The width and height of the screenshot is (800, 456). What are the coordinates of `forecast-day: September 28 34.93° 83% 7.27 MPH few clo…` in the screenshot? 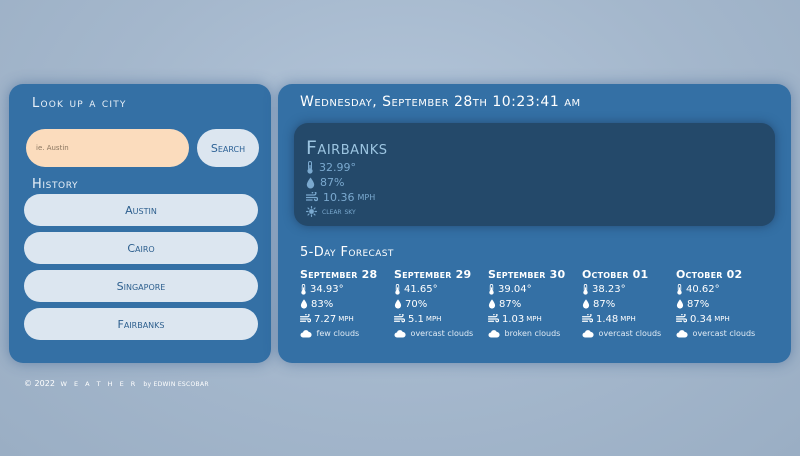 It's located at (346, 304).